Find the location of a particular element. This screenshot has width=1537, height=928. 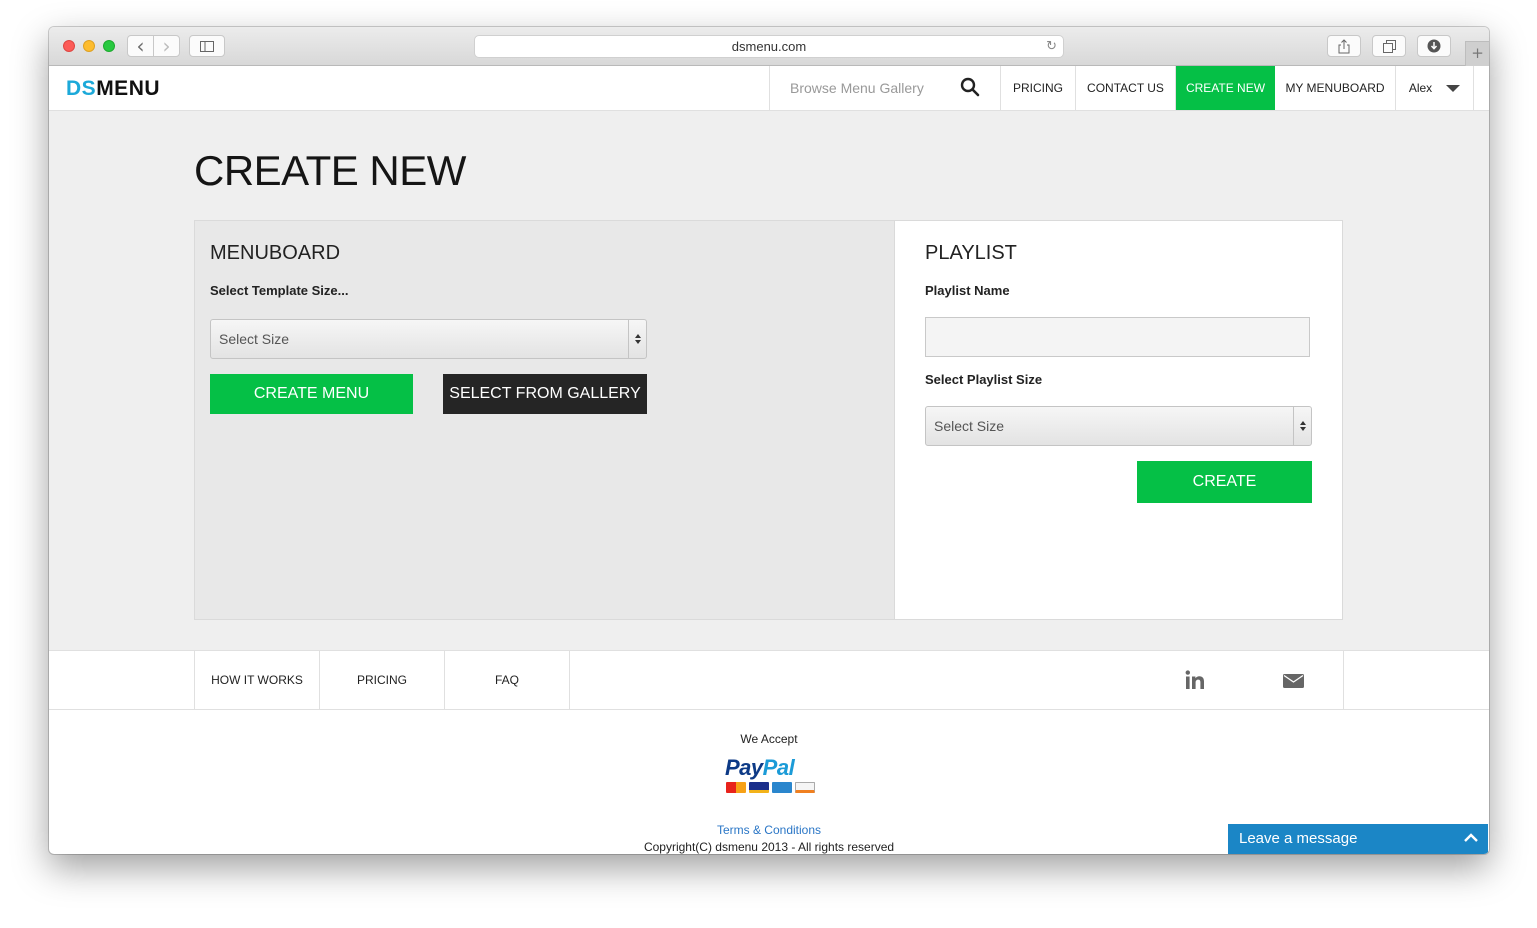

paypal-text-pal: Pal is located at coordinates (778, 767).